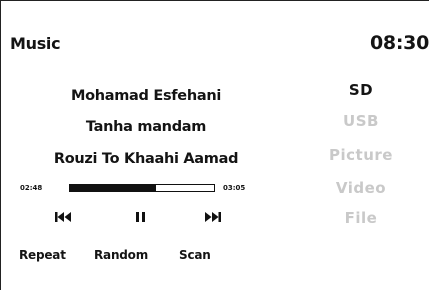  I want to click on track-title: Tanha mandam, so click(146, 127).